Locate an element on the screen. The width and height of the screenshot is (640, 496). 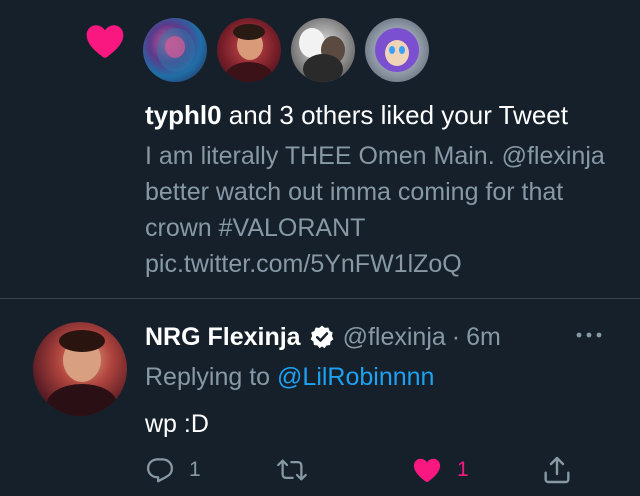
replying-to: Replying to @LilRobinnnn is located at coordinates (289, 377).